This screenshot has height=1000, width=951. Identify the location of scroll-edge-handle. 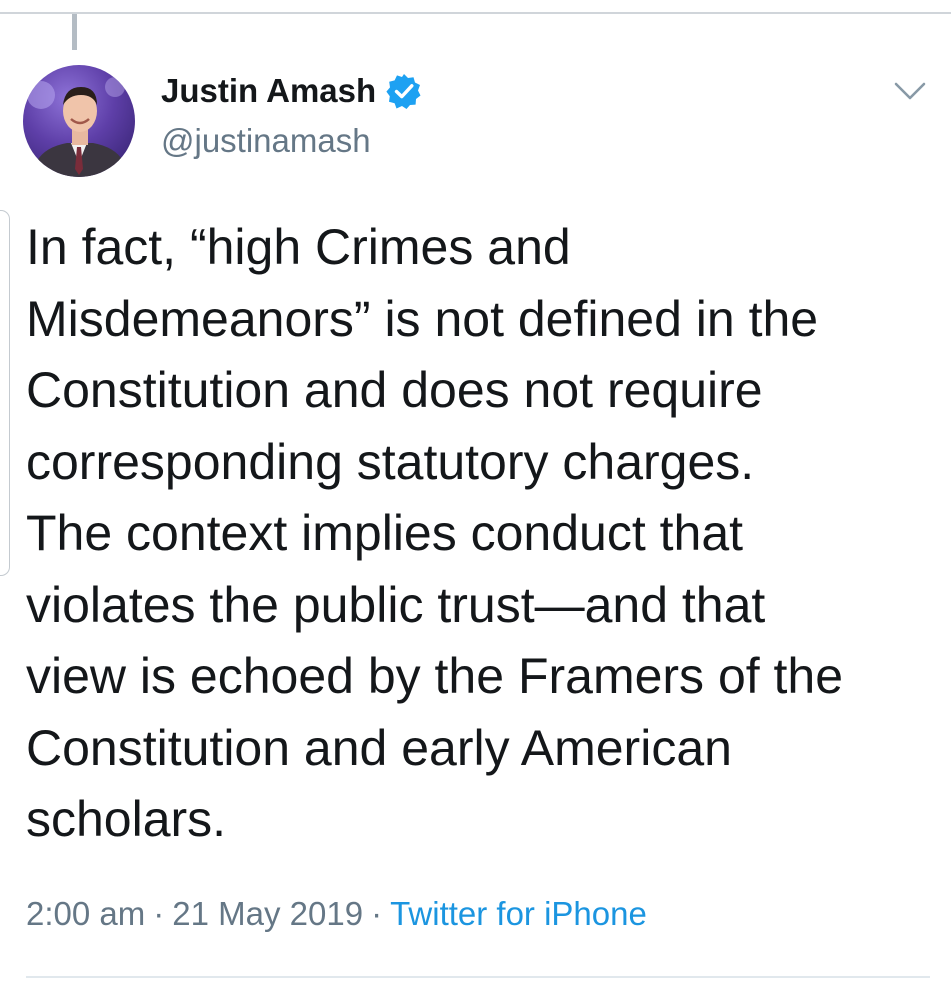
(5, 393).